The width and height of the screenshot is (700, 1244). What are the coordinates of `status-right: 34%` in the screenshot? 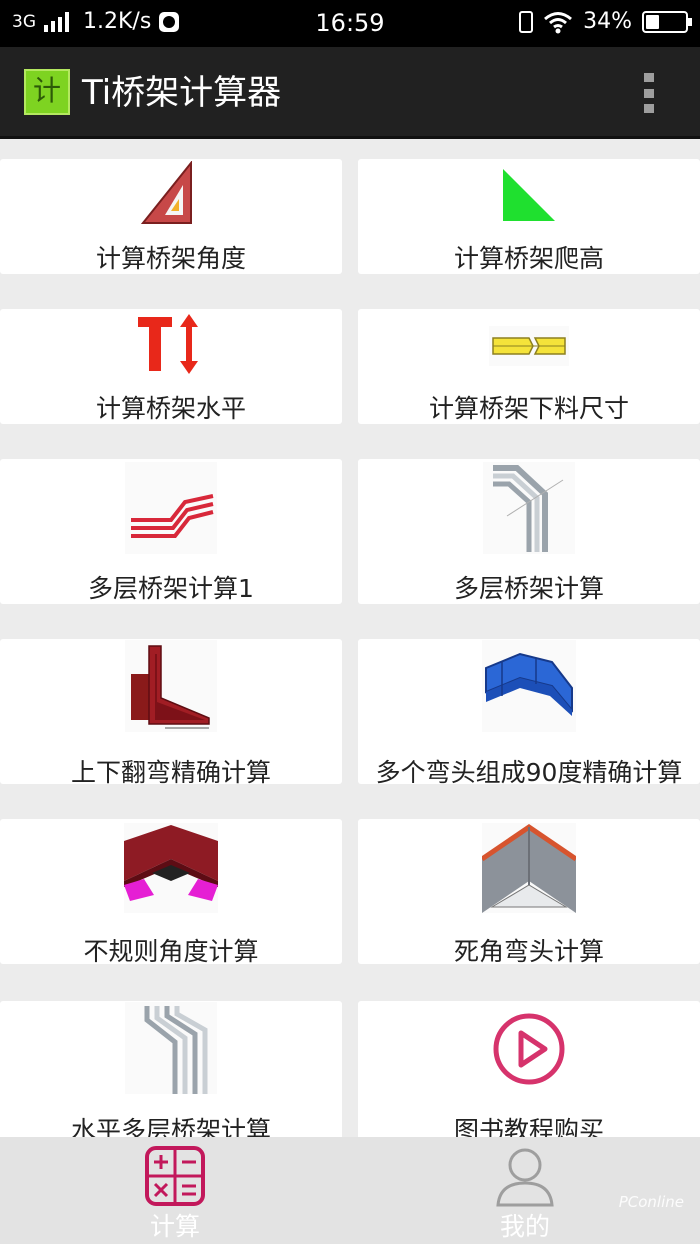 It's located at (605, 21).